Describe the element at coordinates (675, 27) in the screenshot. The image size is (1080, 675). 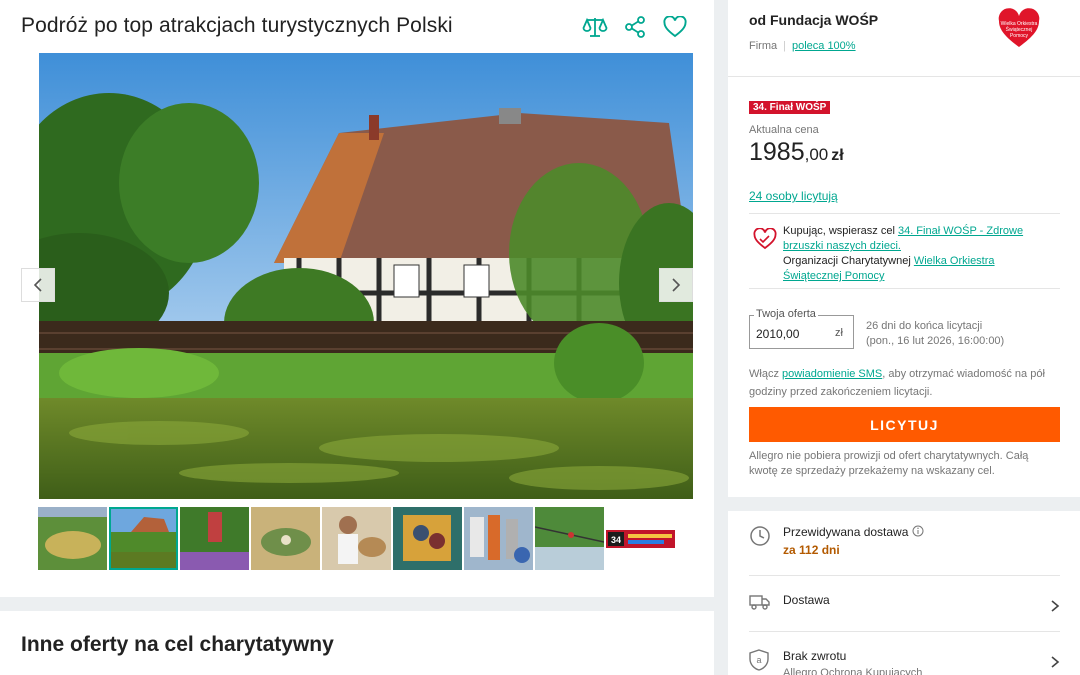
I see `heart-outline-icon` at that location.